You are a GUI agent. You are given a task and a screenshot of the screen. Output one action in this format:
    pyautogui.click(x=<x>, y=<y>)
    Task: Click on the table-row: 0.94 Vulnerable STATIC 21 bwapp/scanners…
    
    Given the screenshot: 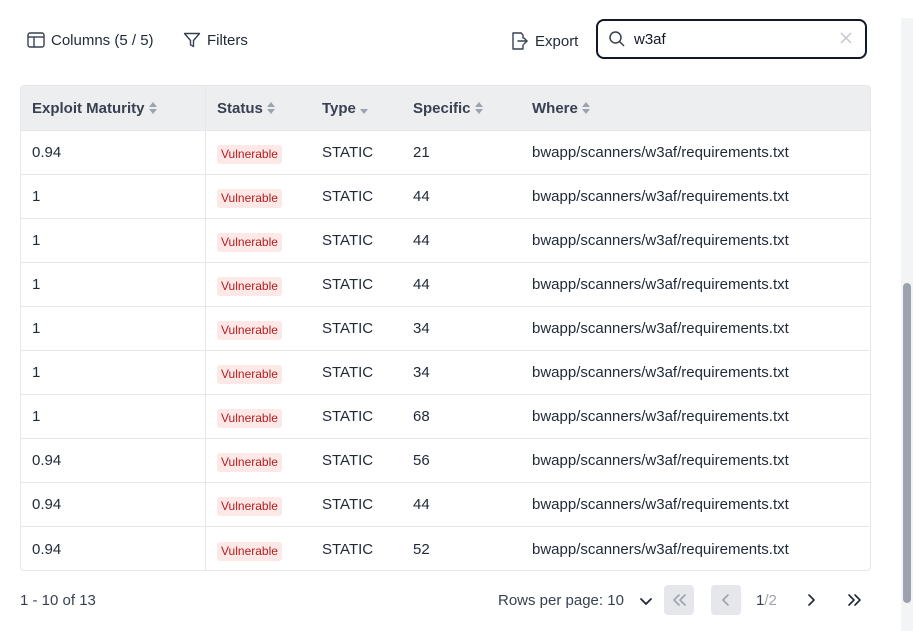 What is the action you would take?
    pyautogui.click(x=445, y=153)
    